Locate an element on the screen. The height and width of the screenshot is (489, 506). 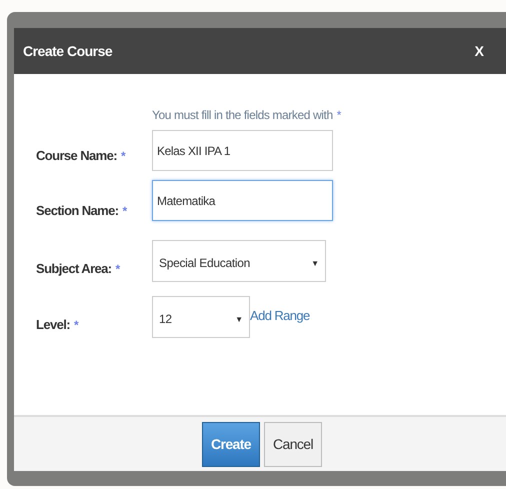
text-field: Matematika is located at coordinates (242, 200).